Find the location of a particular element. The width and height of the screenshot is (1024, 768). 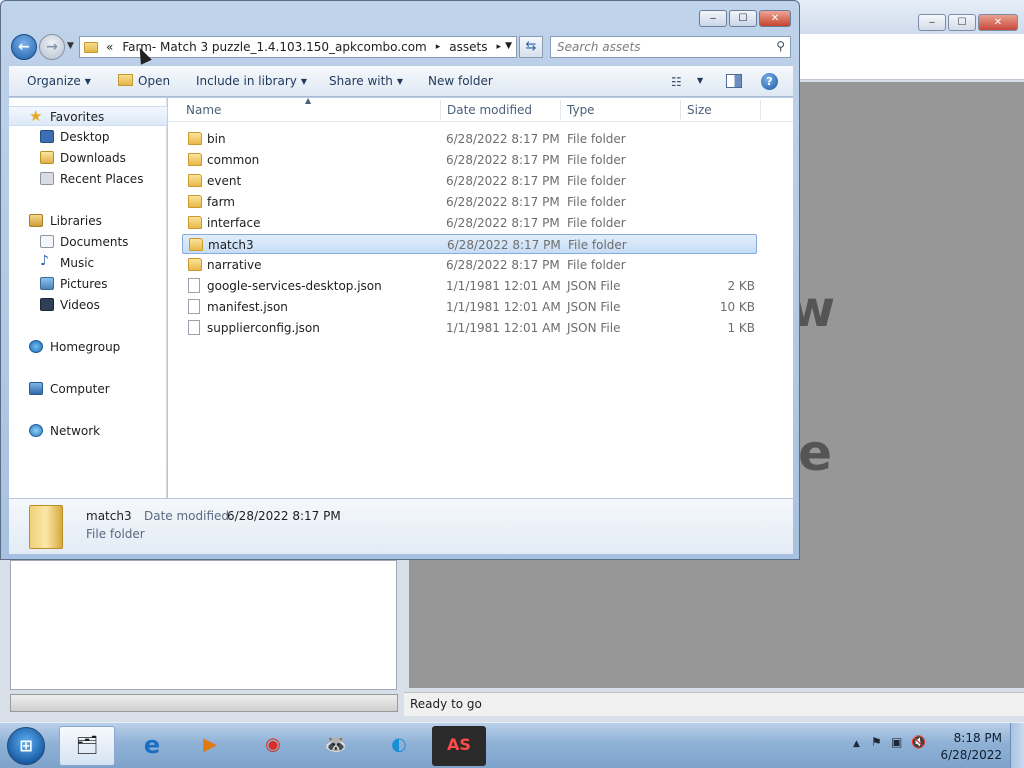

file-name: bin is located at coordinates (216, 139).